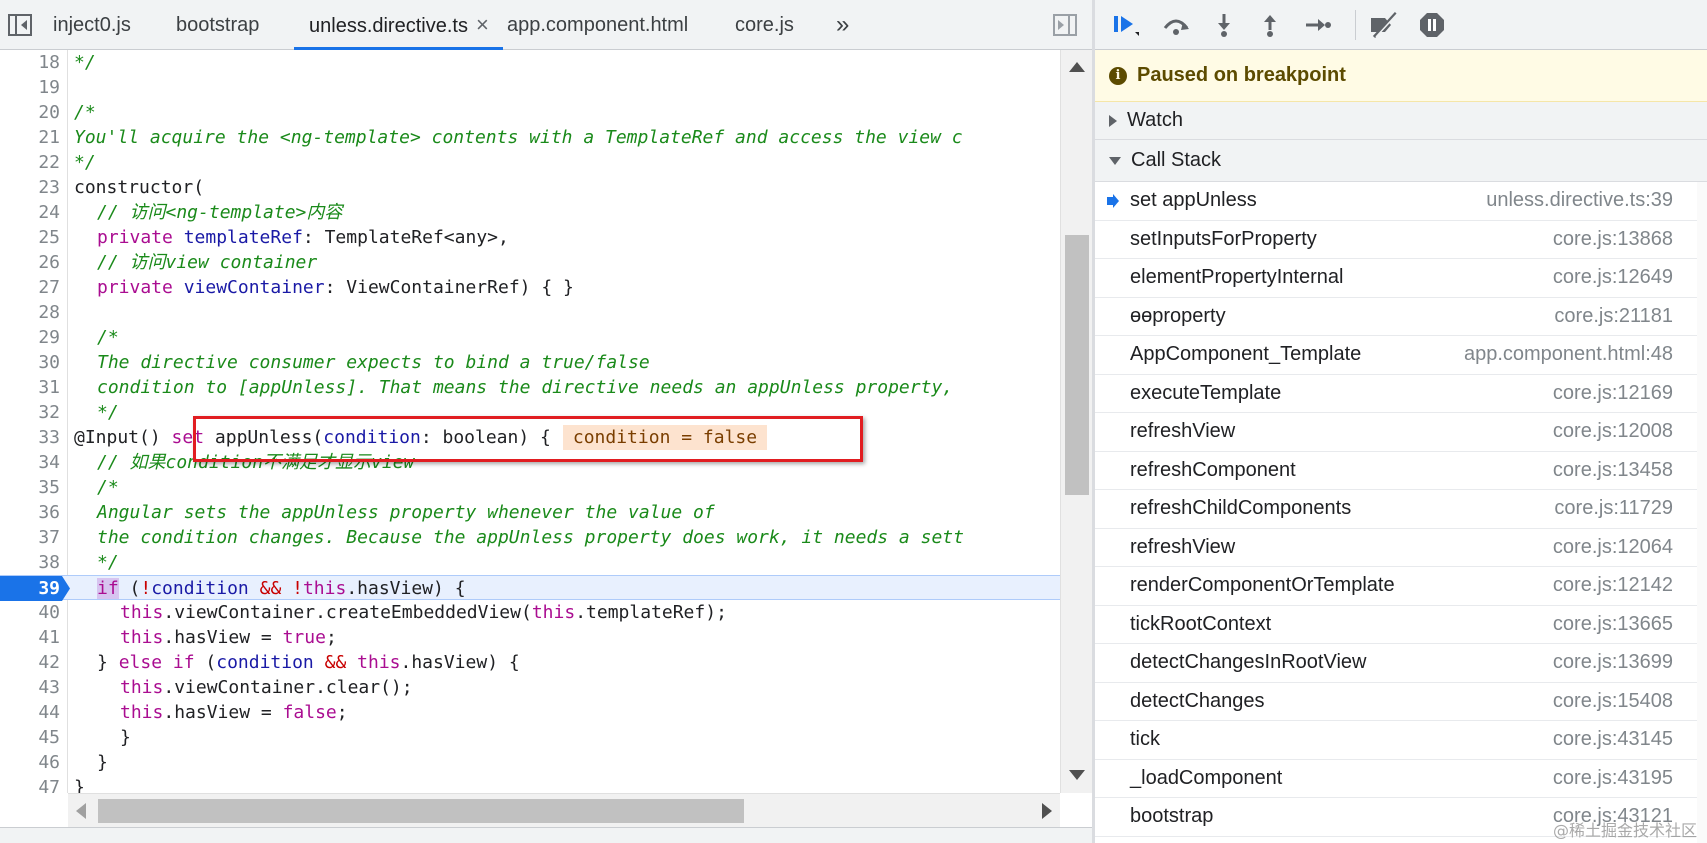 The image size is (1707, 843). What do you see at coordinates (1047, 811) in the screenshot?
I see `scroll-right-icon` at bounding box center [1047, 811].